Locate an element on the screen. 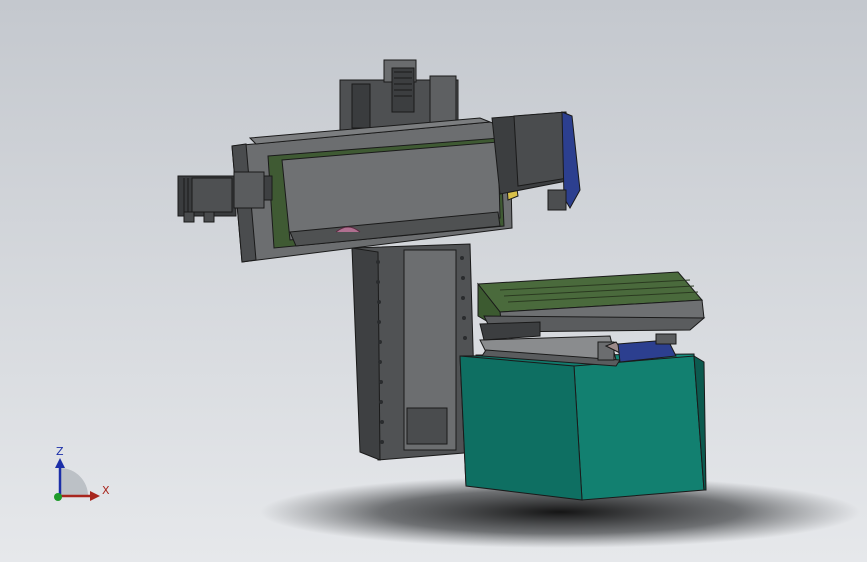  x-axis-label: X is located at coordinates (106, 490).